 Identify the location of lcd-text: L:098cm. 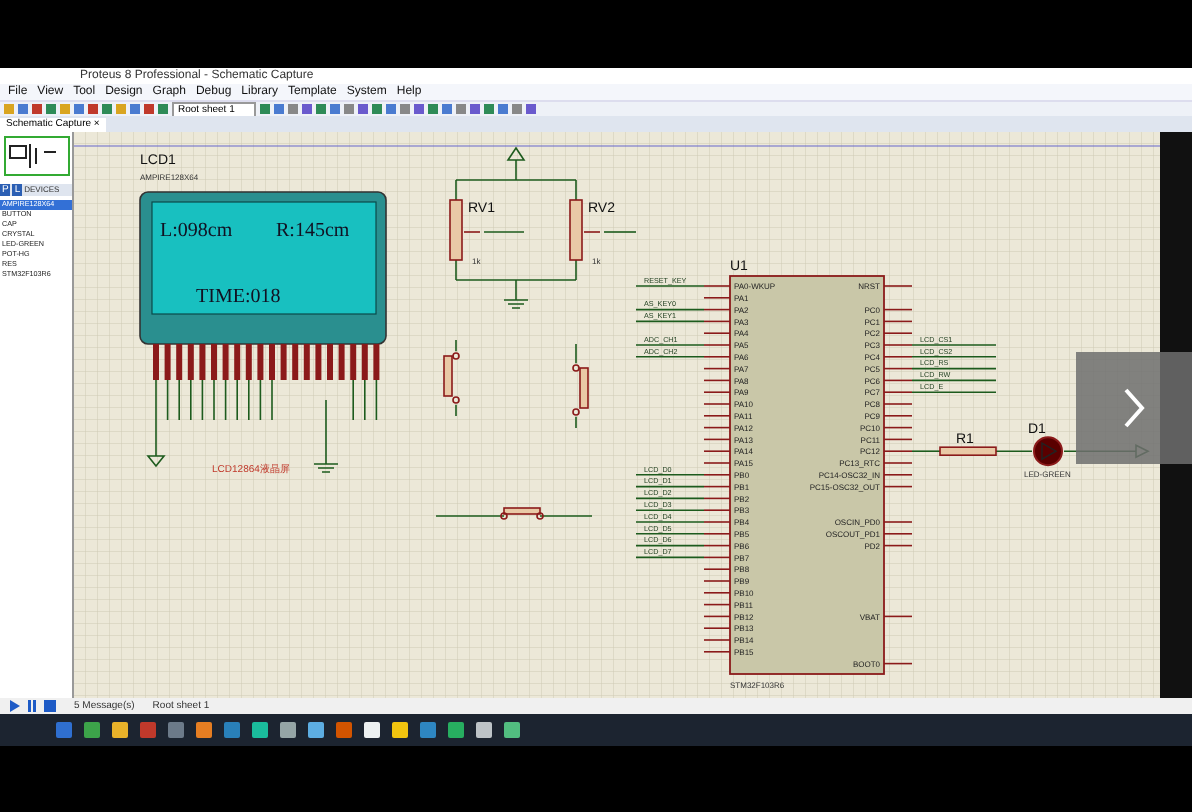
(196, 231).